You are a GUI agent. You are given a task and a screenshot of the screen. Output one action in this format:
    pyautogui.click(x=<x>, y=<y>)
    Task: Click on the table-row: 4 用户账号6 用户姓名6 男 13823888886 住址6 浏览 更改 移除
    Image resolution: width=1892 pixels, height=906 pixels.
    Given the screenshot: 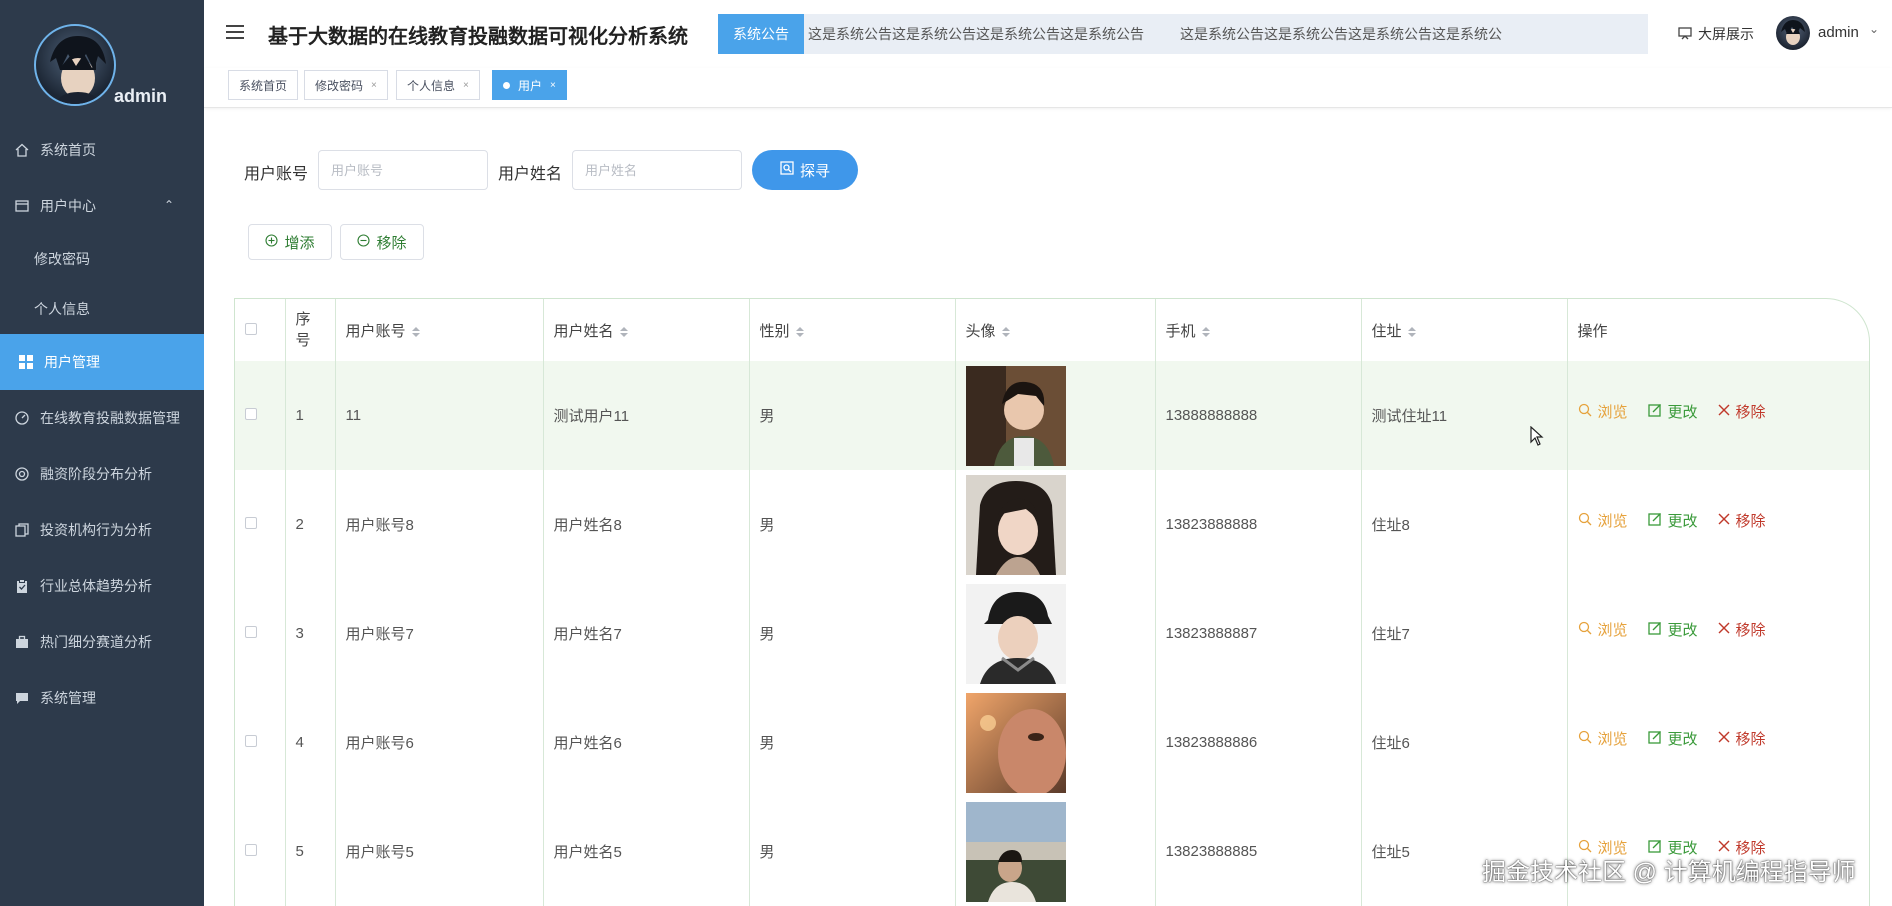 What is the action you would take?
    pyautogui.click(x=1052, y=742)
    